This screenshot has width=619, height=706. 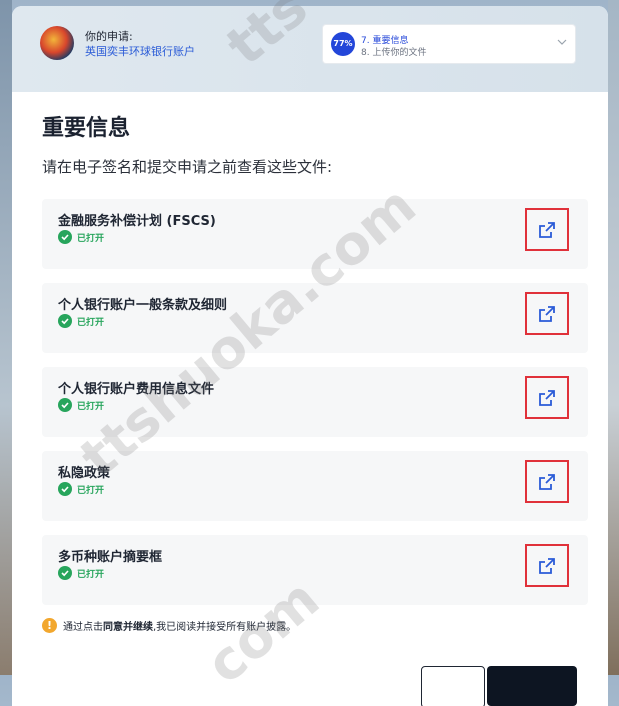 What do you see at coordinates (394, 53) in the screenshot?
I see `next-step: 8. 上传你的文件` at bounding box center [394, 53].